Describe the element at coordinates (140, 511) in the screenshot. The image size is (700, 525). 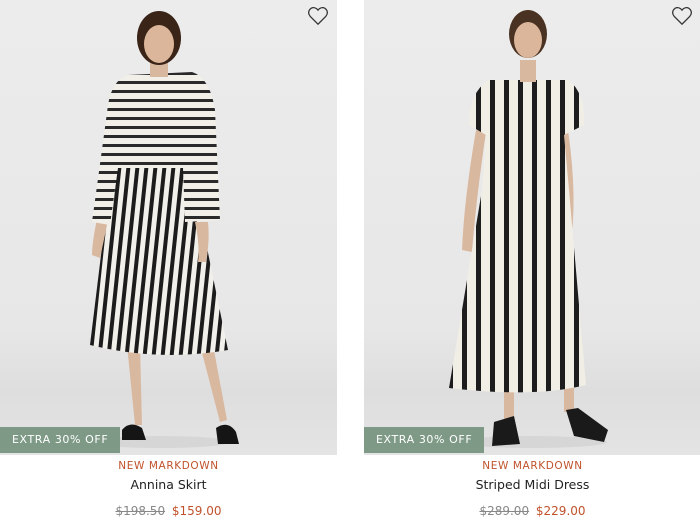
I see `original-price: $198.50` at that location.